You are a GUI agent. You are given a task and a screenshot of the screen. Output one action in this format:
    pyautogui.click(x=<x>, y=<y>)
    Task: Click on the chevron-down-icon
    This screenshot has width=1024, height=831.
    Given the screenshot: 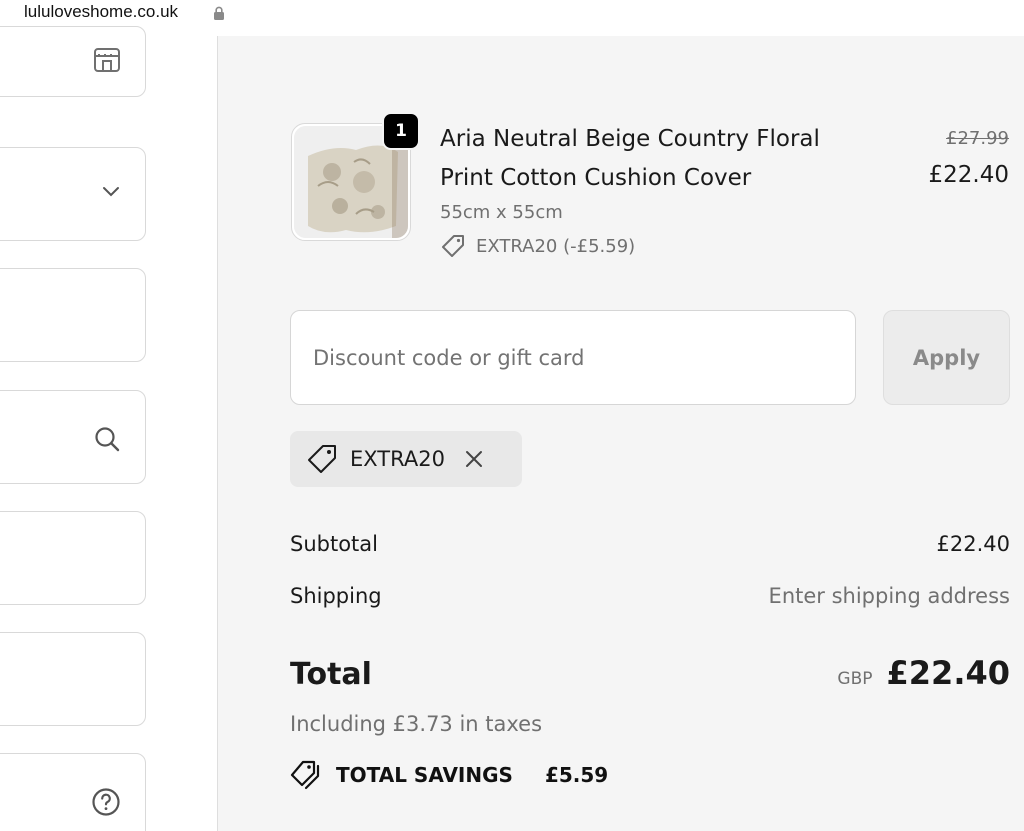 What is the action you would take?
    pyautogui.click(x=111, y=192)
    